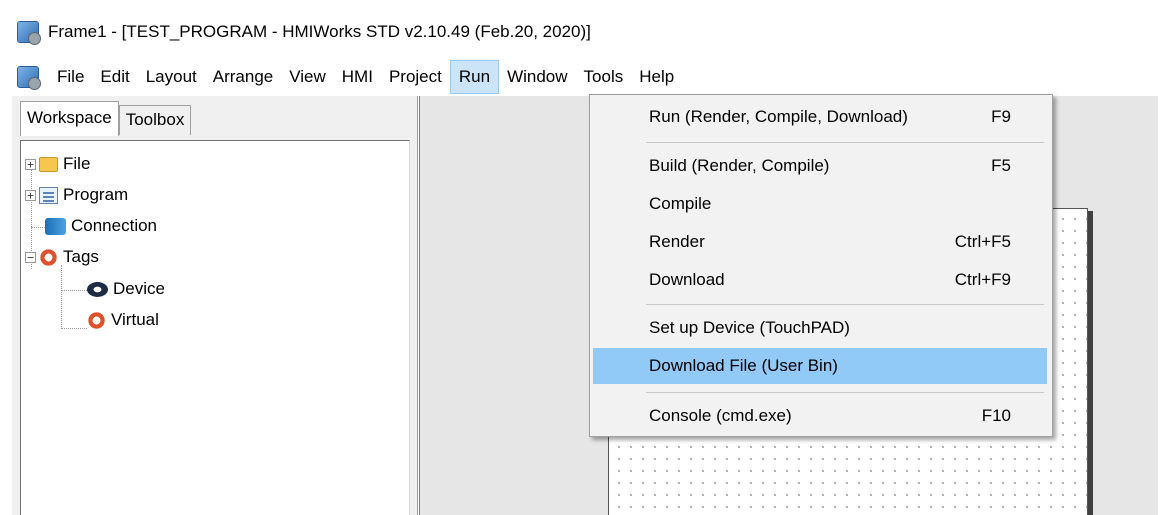 The width and height of the screenshot is (1161, 515). What do you see at coordinates (171, 77) in the screenshot?
I see `menu-layout: Layout` at bounding box center [171, 77].